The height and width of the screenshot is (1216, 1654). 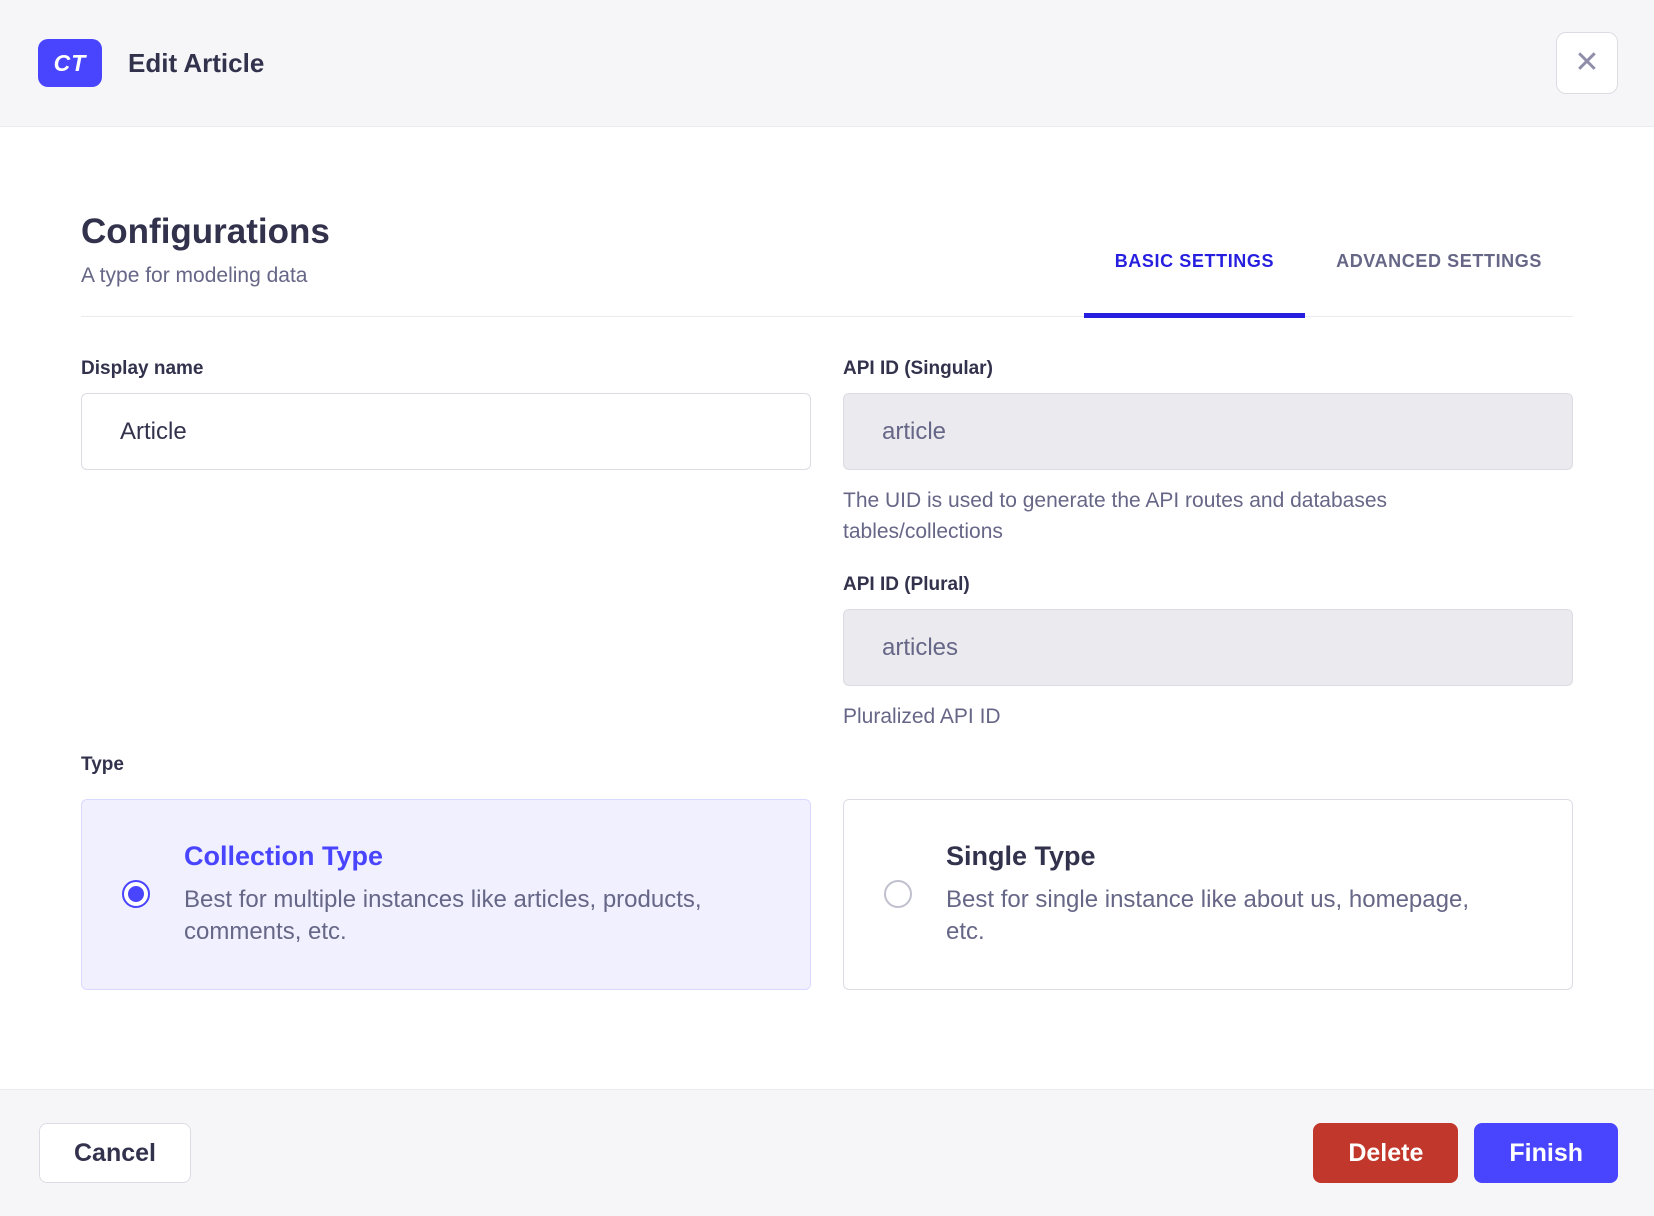 What do you see at coordinates (70, 63) in the screenshot?
I see `content-type-badge: CT` at bounding box center [70, 63].